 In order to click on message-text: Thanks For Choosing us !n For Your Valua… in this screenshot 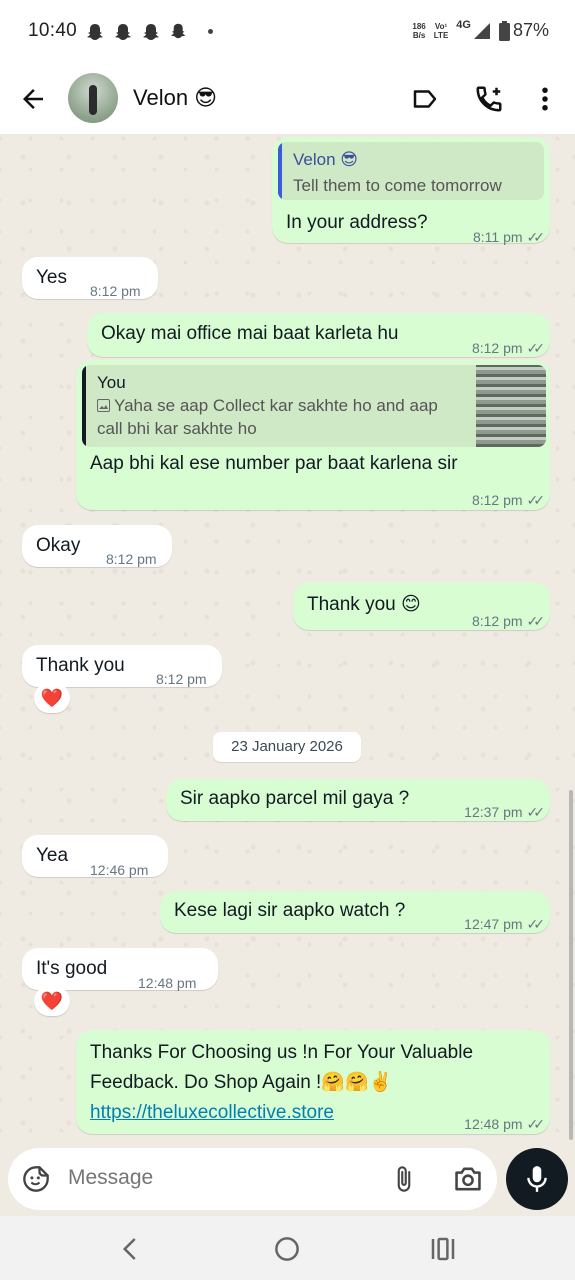, I will do `click(282, 1082)`.